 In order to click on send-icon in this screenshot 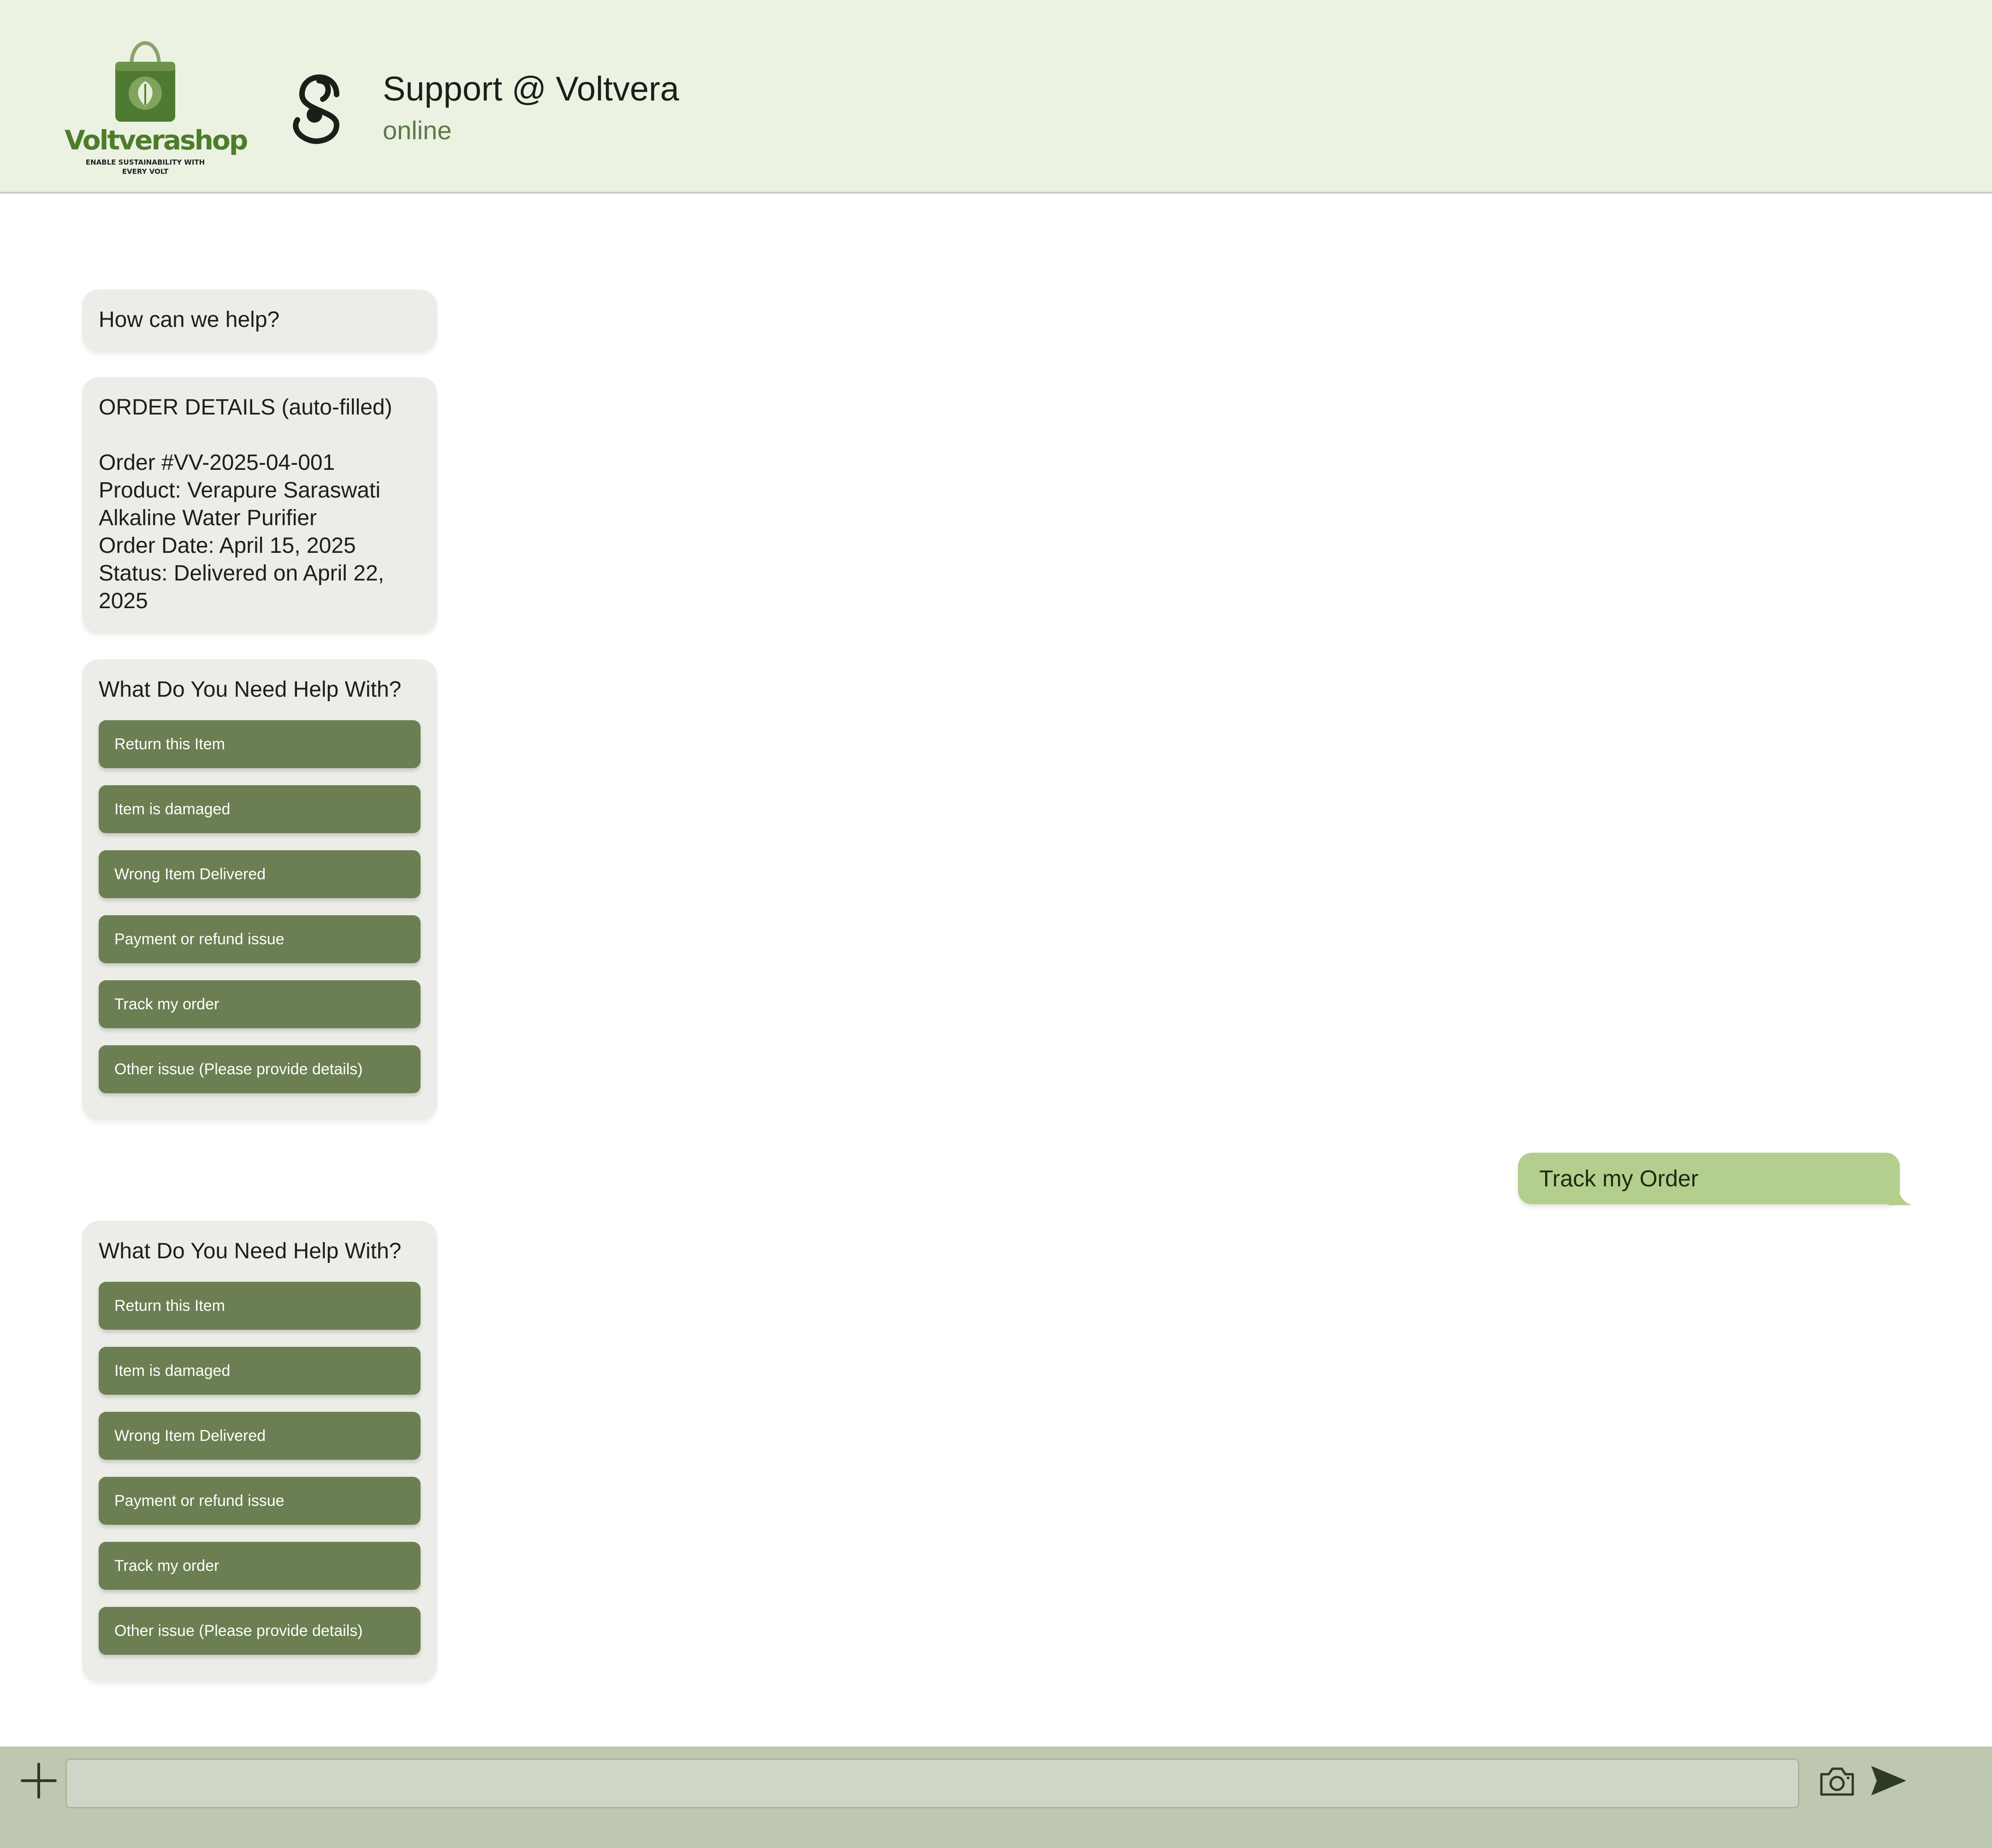, I will do `click(1888, 1781)`.